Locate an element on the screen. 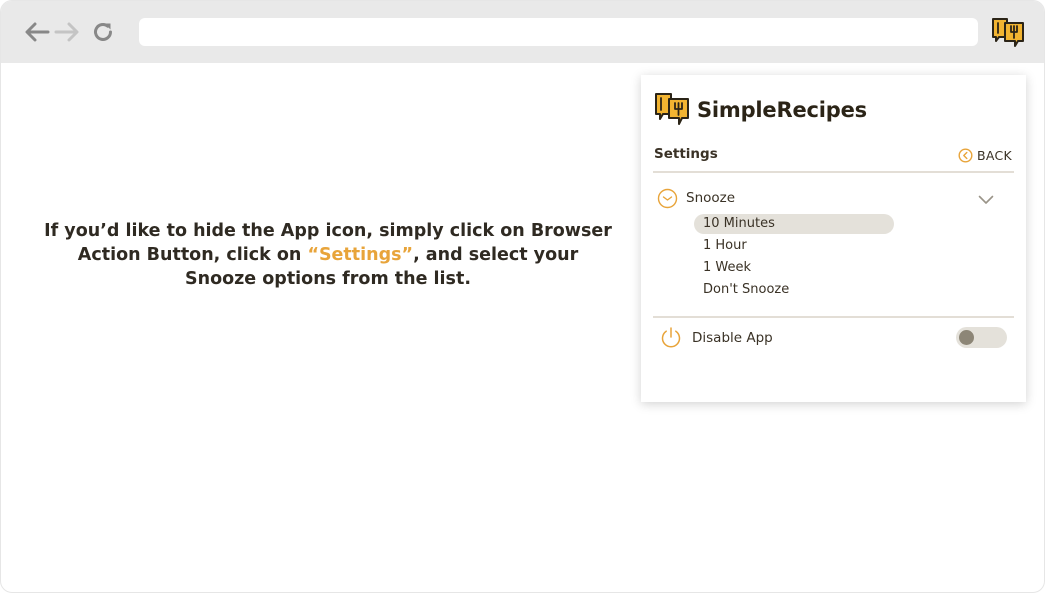 This screenshot has height=593, width=1045. reload-button is located at coordinates (103, 32).